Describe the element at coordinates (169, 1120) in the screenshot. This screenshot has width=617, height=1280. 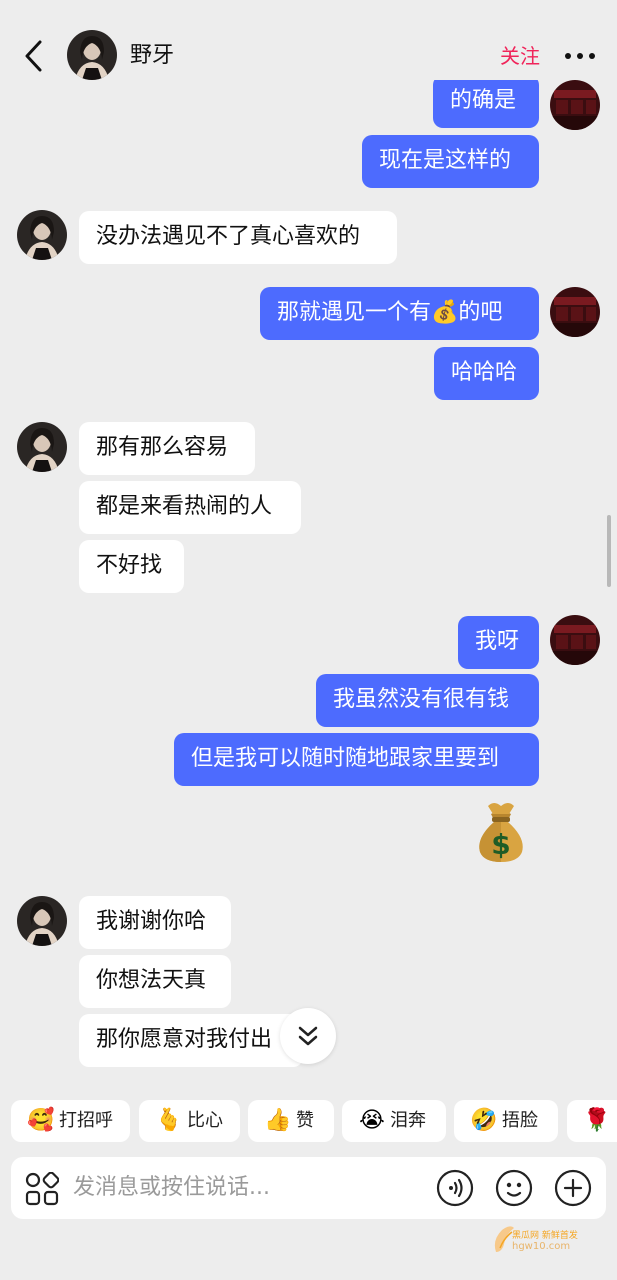
I see `finger-heart-emoji-icon: 🫰` at that location.